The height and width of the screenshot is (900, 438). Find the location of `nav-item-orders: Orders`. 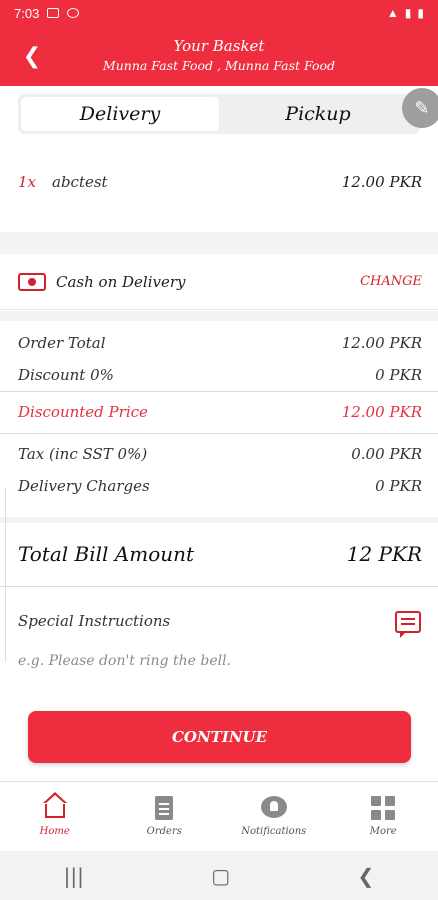

nav-item-orders: Orders is located at coordinates (165, 816).